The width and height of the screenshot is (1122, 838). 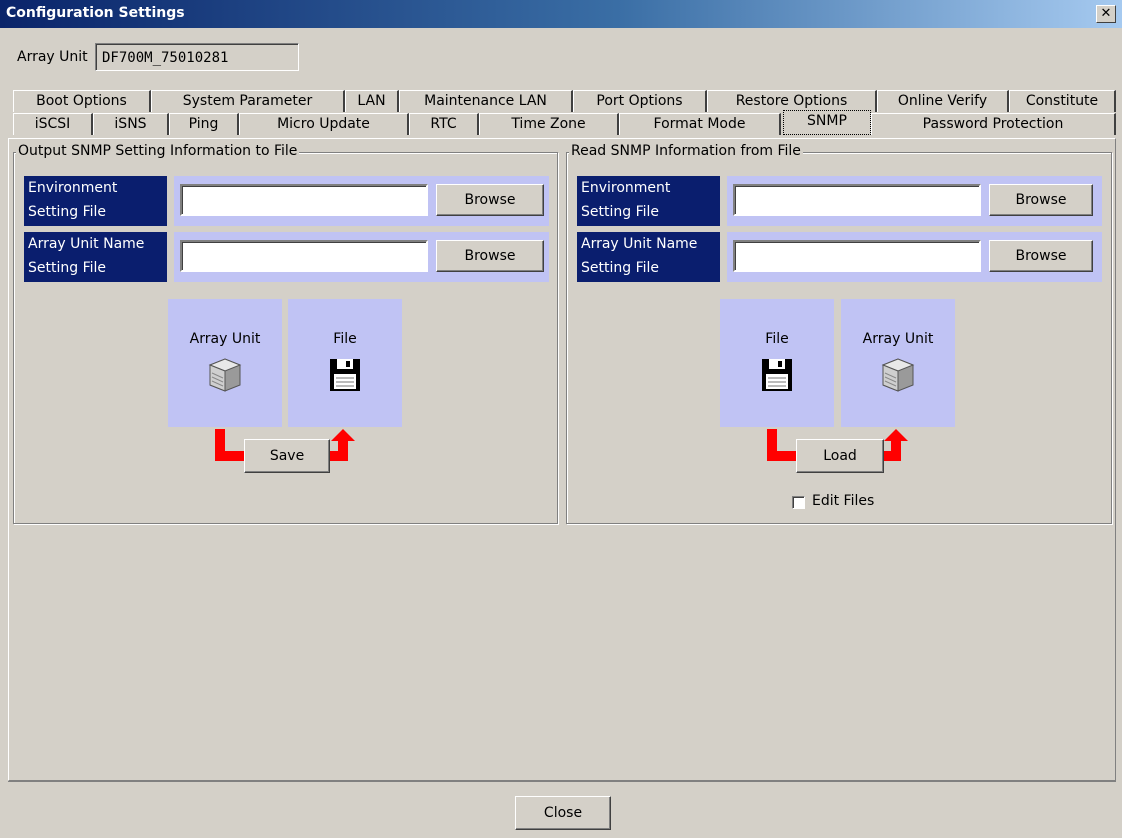 I want to click on tab-isns: iSNS, so click(x=131, y=124).